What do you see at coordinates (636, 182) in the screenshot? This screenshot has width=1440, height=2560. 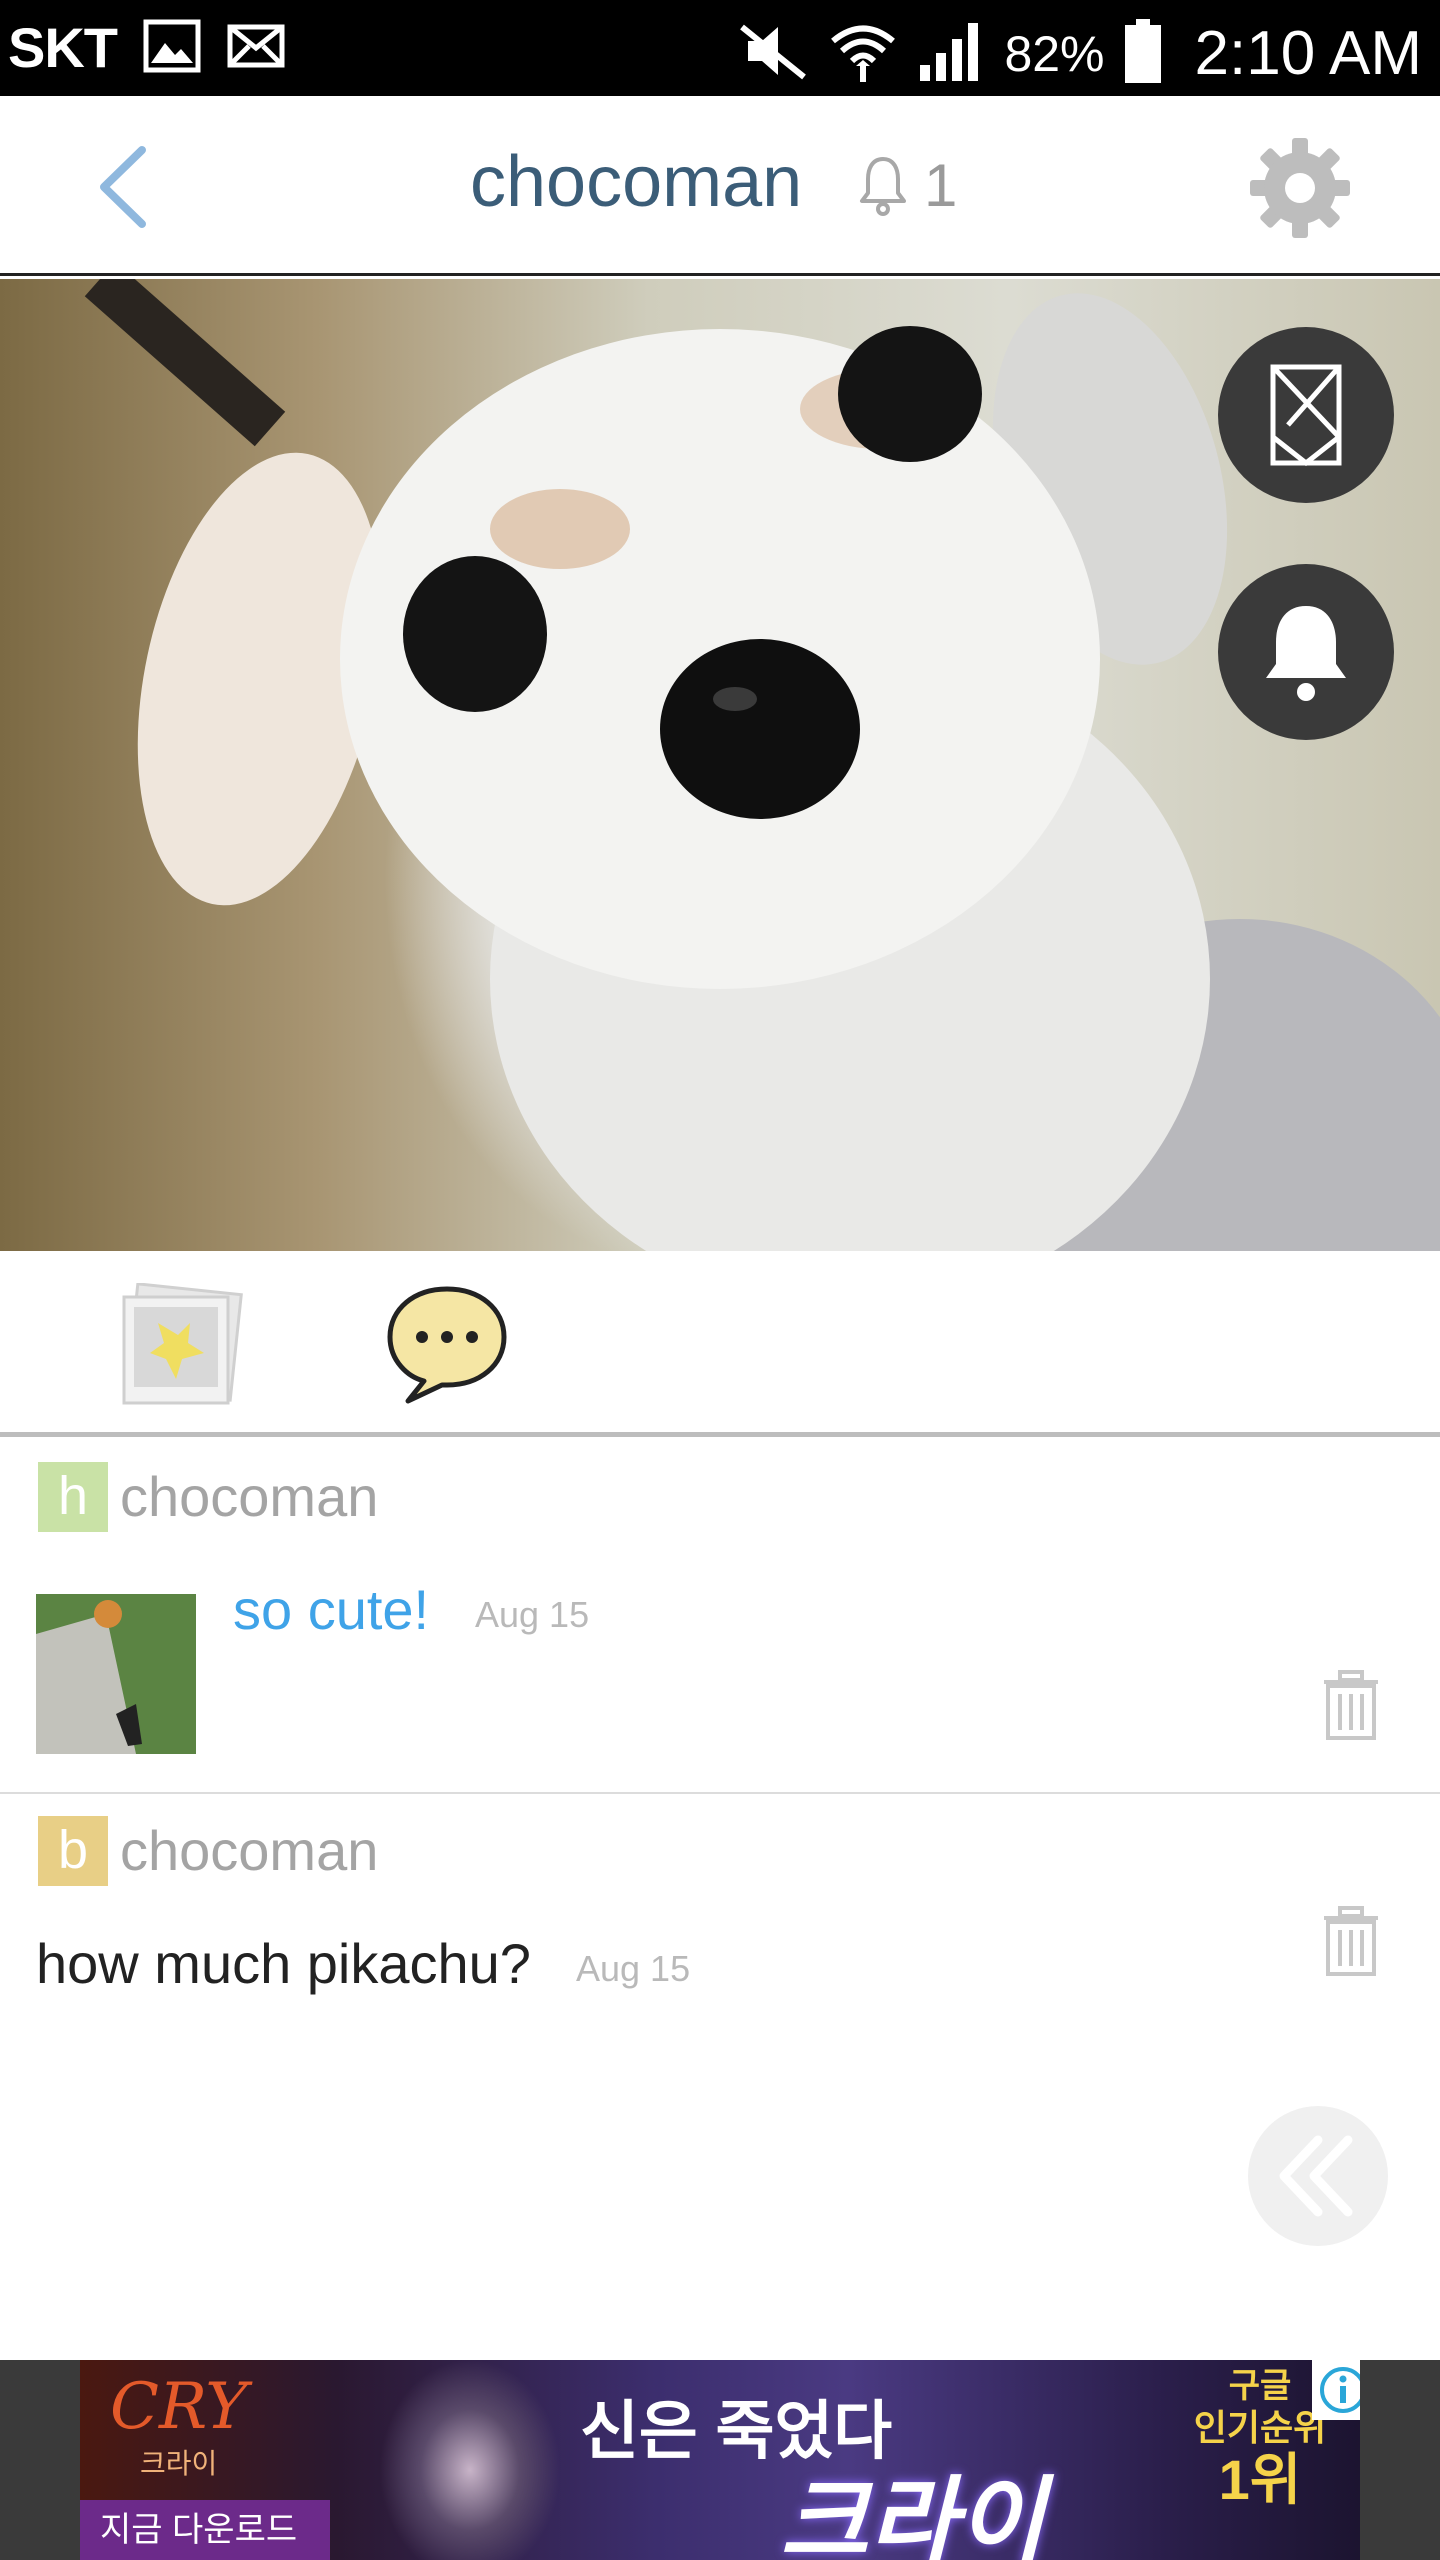 I see `page-title: chocoman` at bounding box center [636, 182].